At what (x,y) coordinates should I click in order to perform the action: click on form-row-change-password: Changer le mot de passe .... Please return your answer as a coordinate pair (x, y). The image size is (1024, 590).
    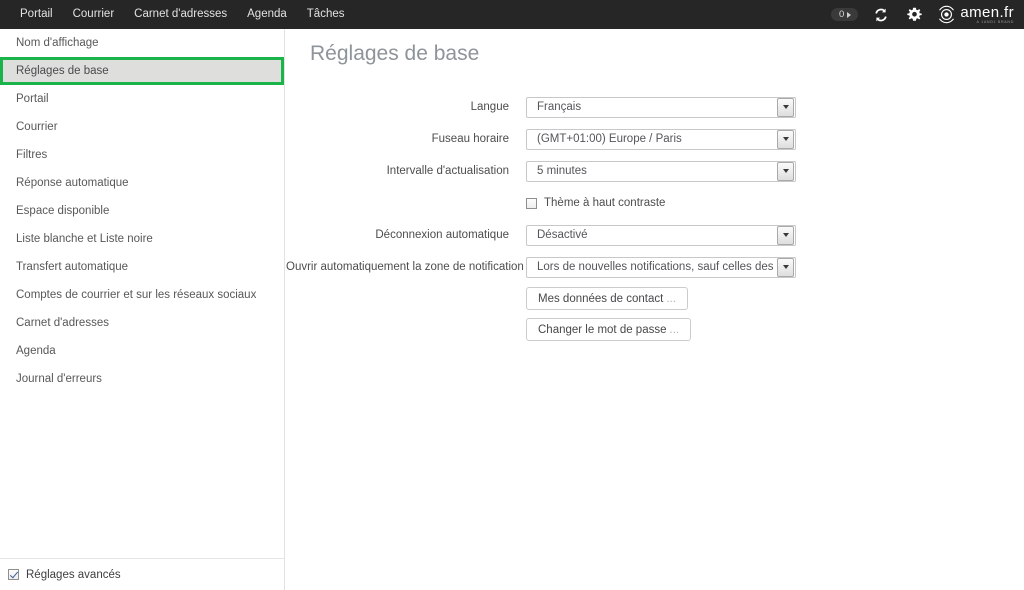
    Looking at the image, I should click on (655, 329).